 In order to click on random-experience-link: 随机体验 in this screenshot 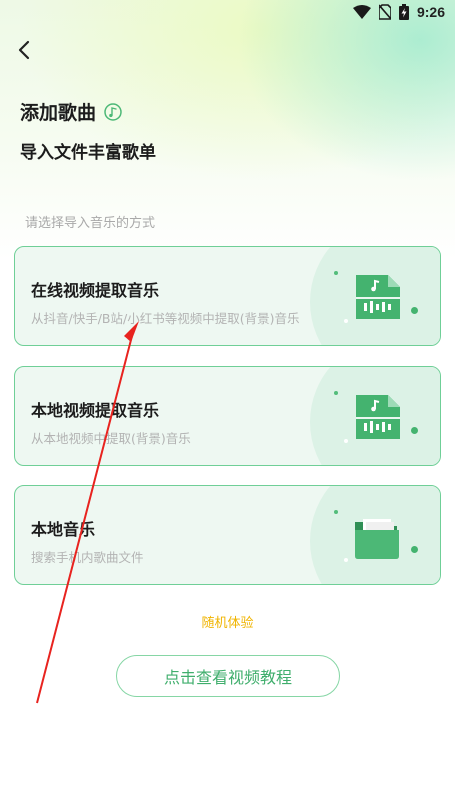, I will do `click(227, 621)`.